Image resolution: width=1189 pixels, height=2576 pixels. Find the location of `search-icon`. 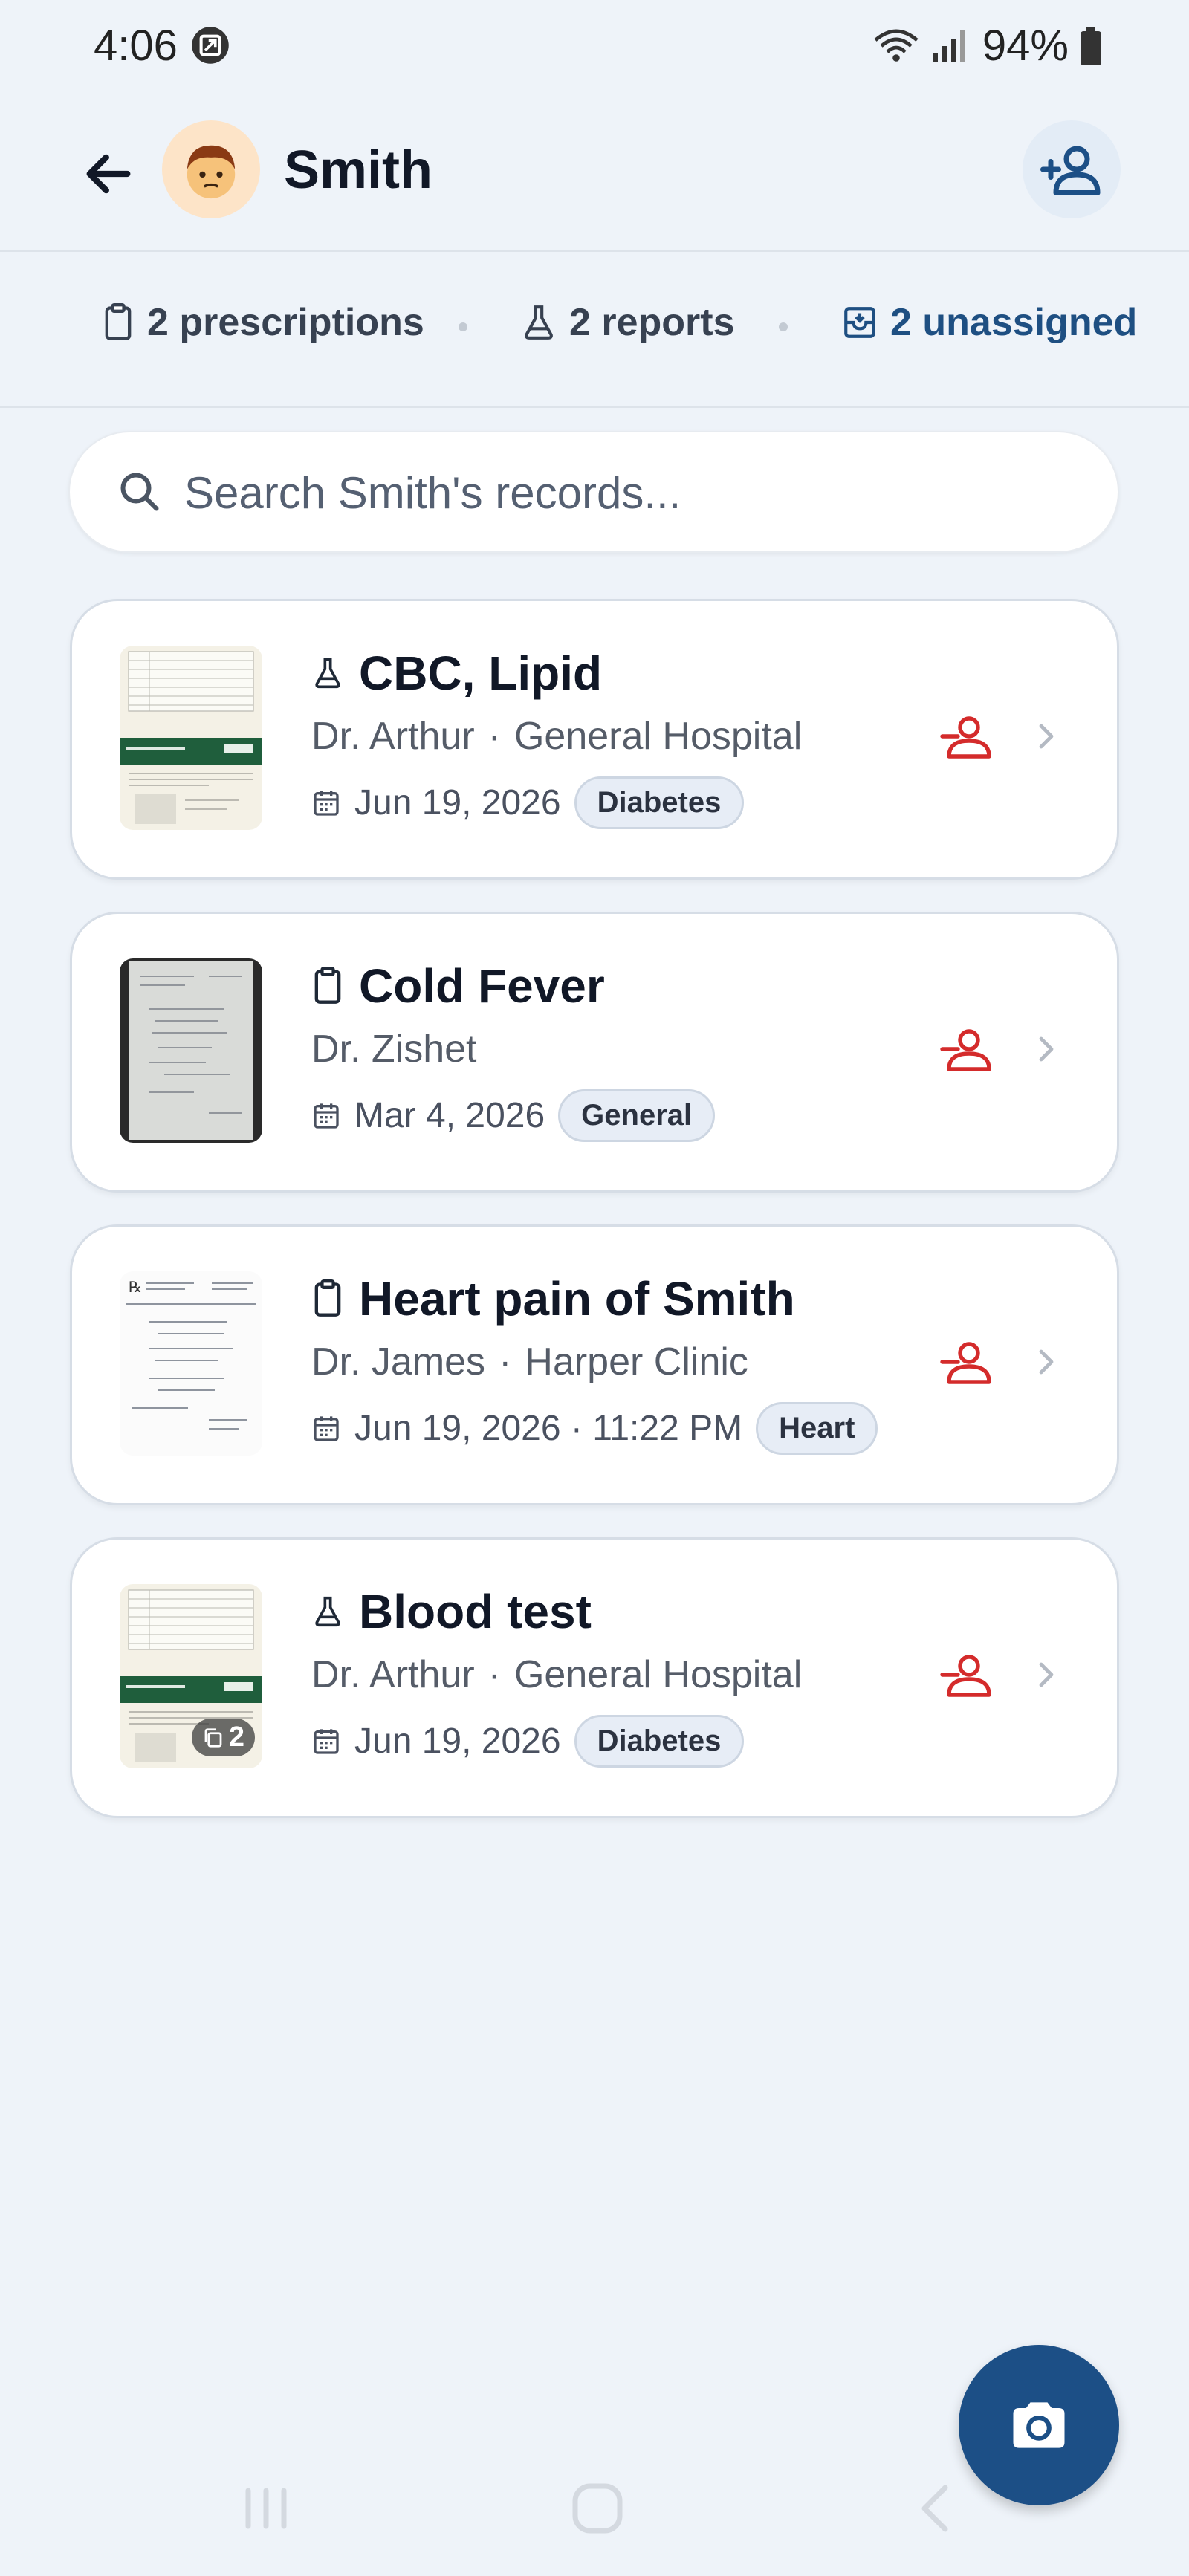

search-icon is located at coordinates (139, 492).